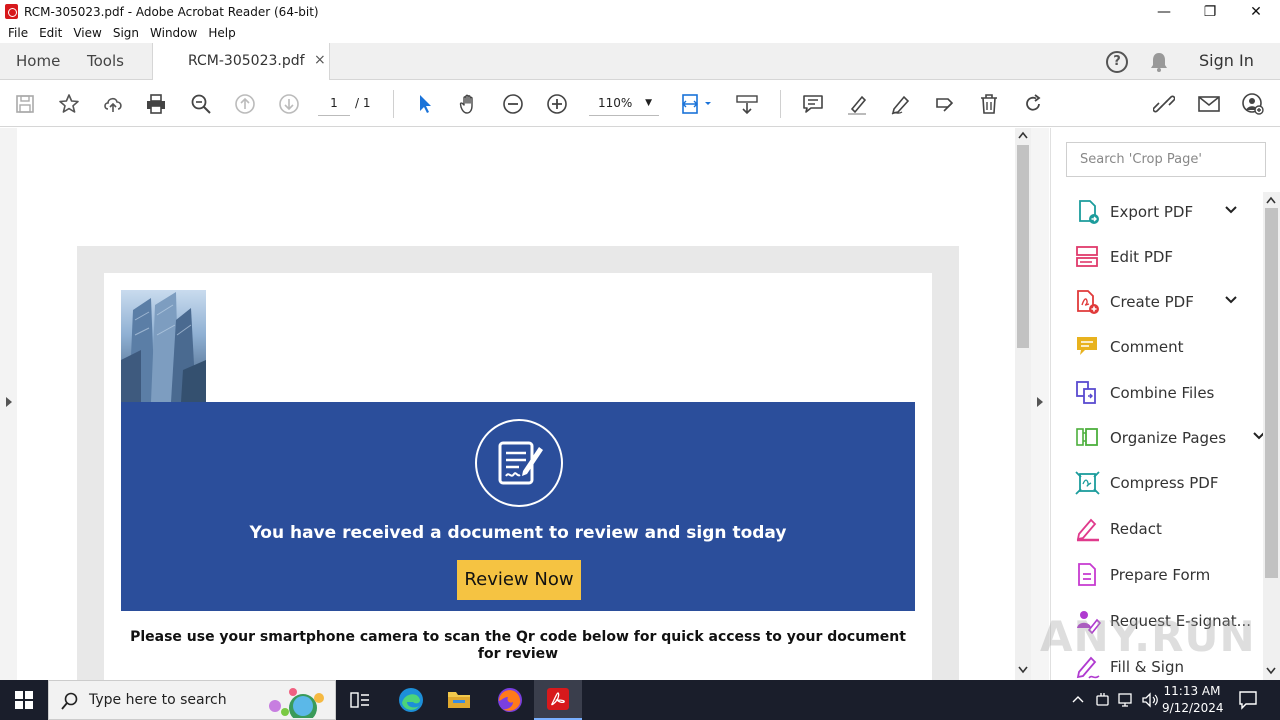  I want to click on taskbar-clock: 11:13 AM 9/12/2024, so click(1193, 700).